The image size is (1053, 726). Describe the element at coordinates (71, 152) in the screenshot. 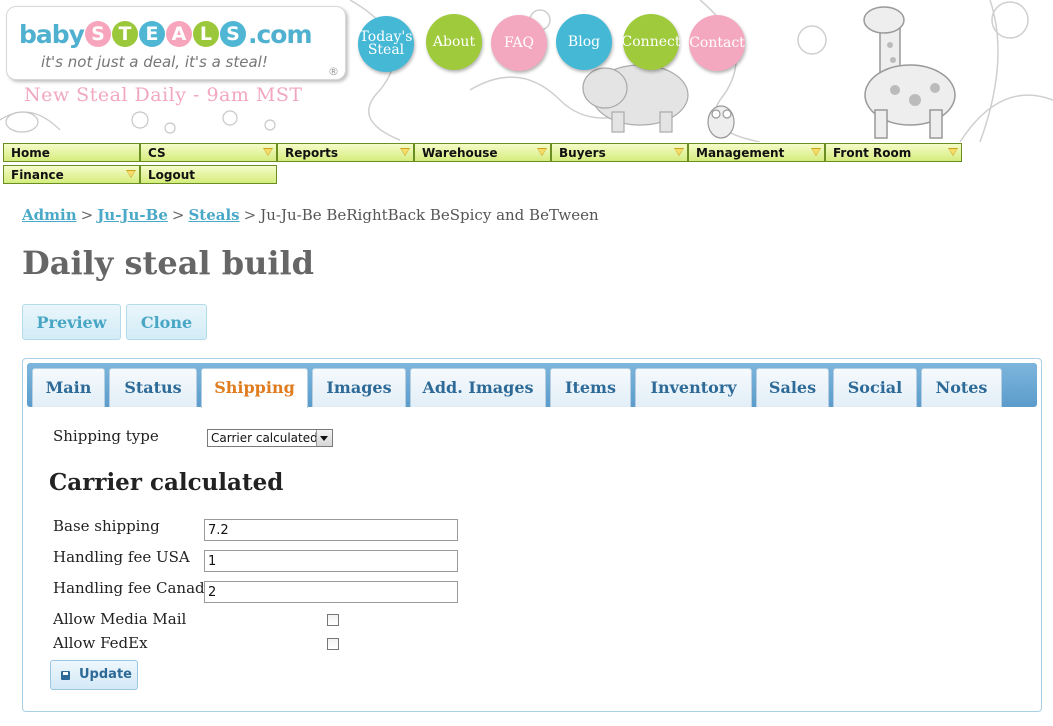

I see `menu-home: Home` at that location.